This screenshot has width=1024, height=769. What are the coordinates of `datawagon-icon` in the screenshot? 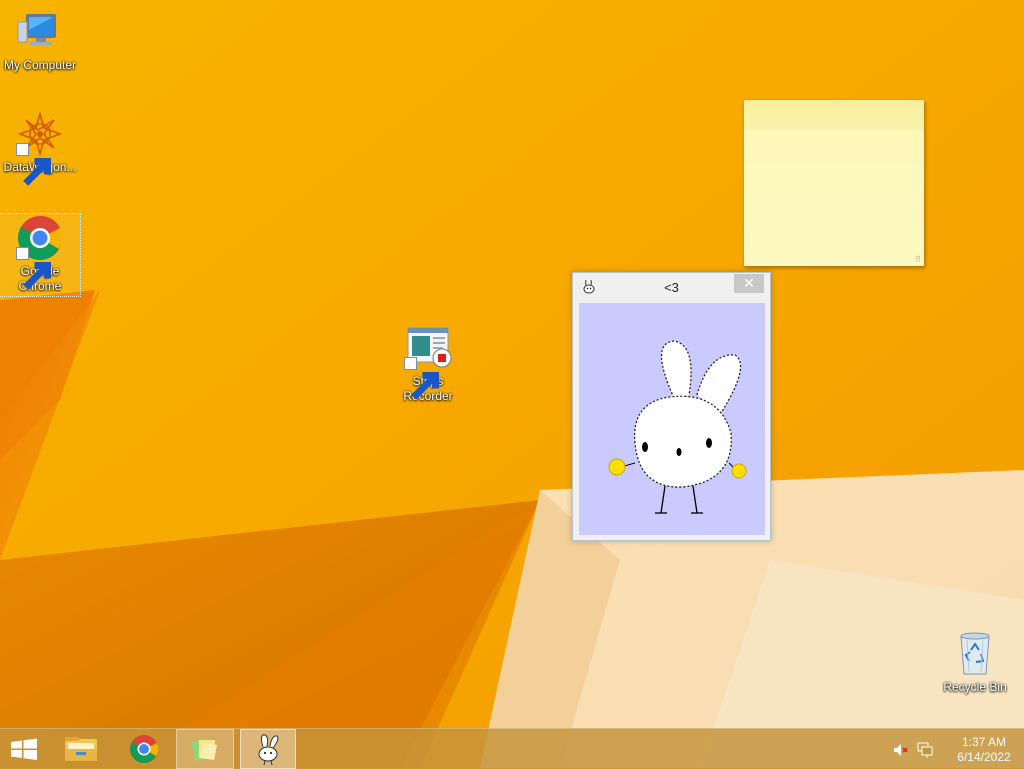 It's located at (40, 148).